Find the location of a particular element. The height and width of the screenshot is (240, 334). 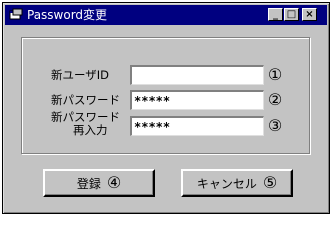

register-button: 登録 ④ is located at coordinates (99, 183).